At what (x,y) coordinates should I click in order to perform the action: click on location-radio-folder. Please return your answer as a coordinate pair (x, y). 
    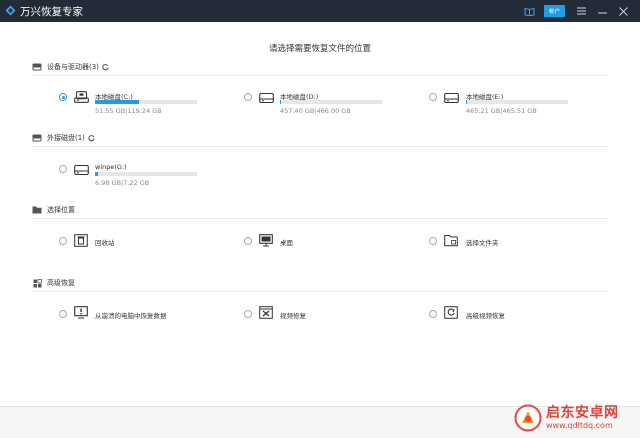
    Looking at the image, I should click on (433, 241).